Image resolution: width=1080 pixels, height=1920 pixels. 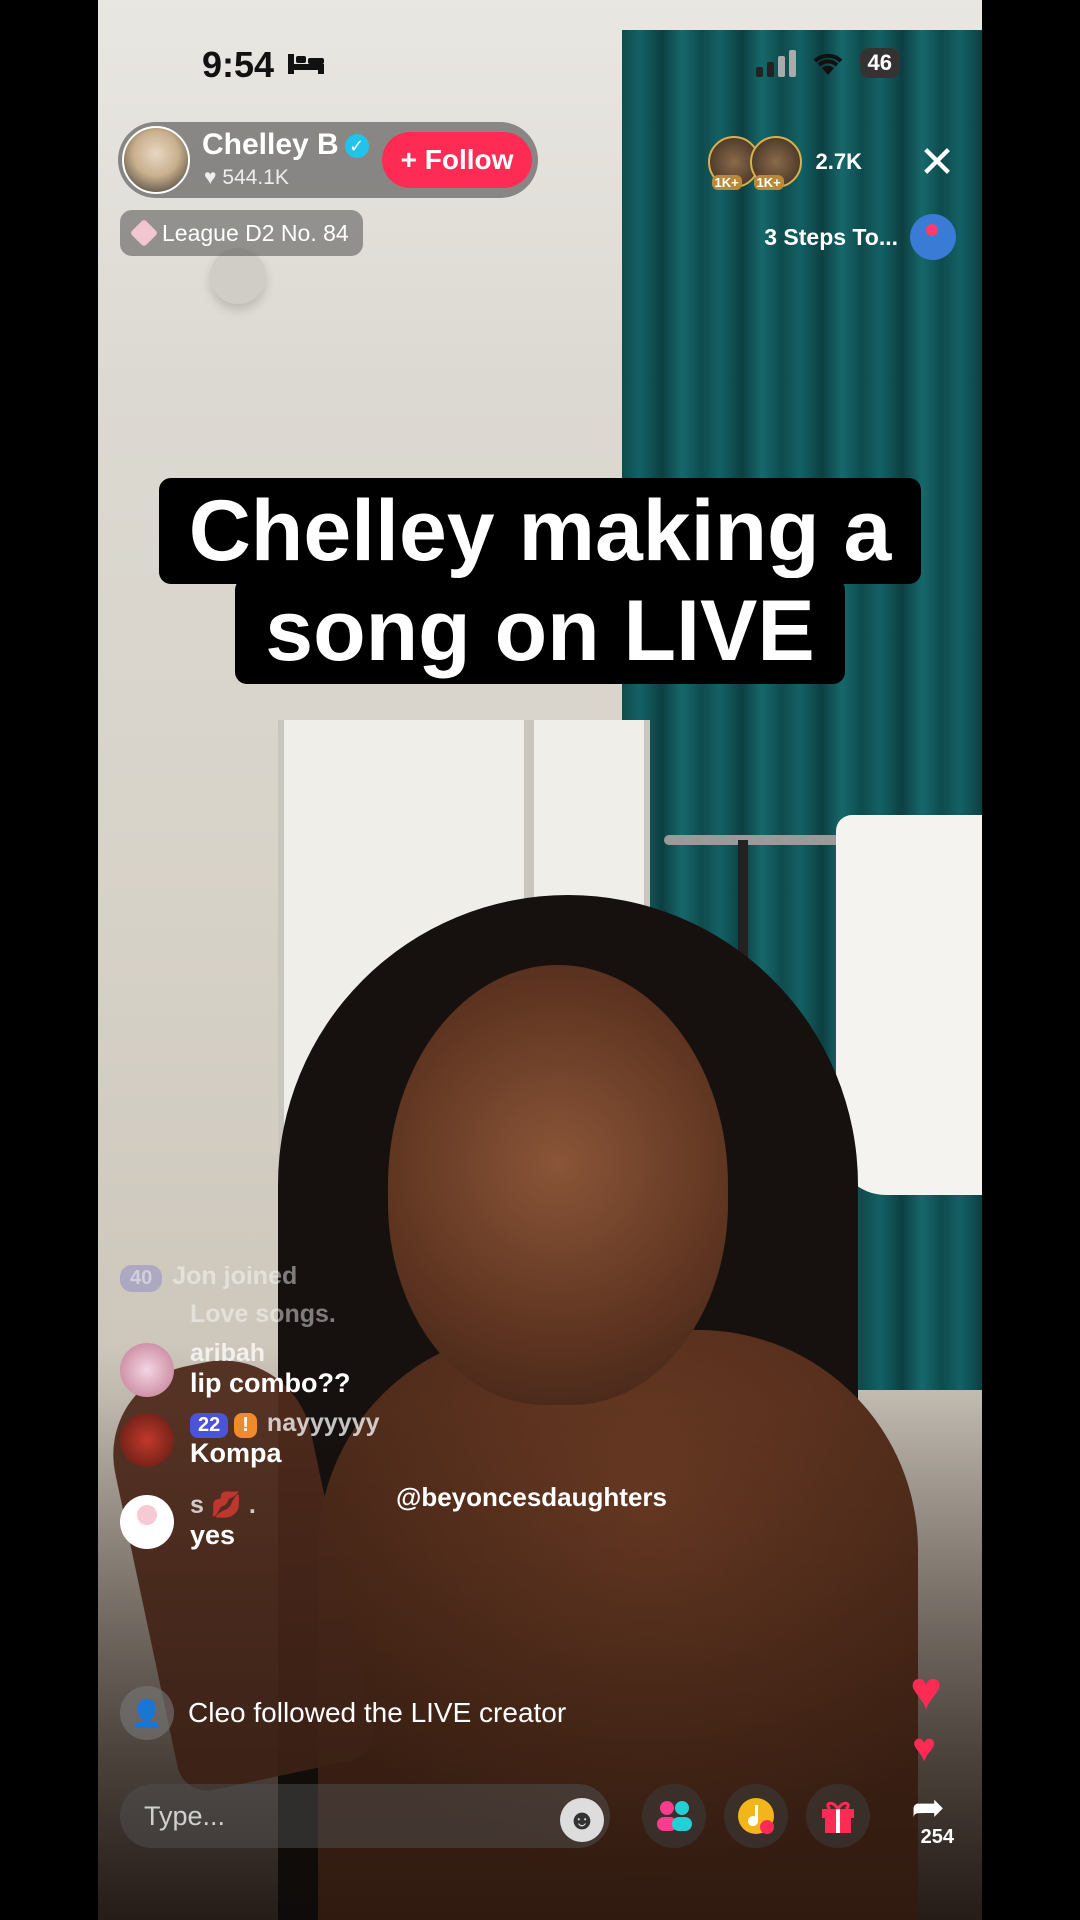 I want to click on comment-text: Kompa, so click(x=236, y=1453).